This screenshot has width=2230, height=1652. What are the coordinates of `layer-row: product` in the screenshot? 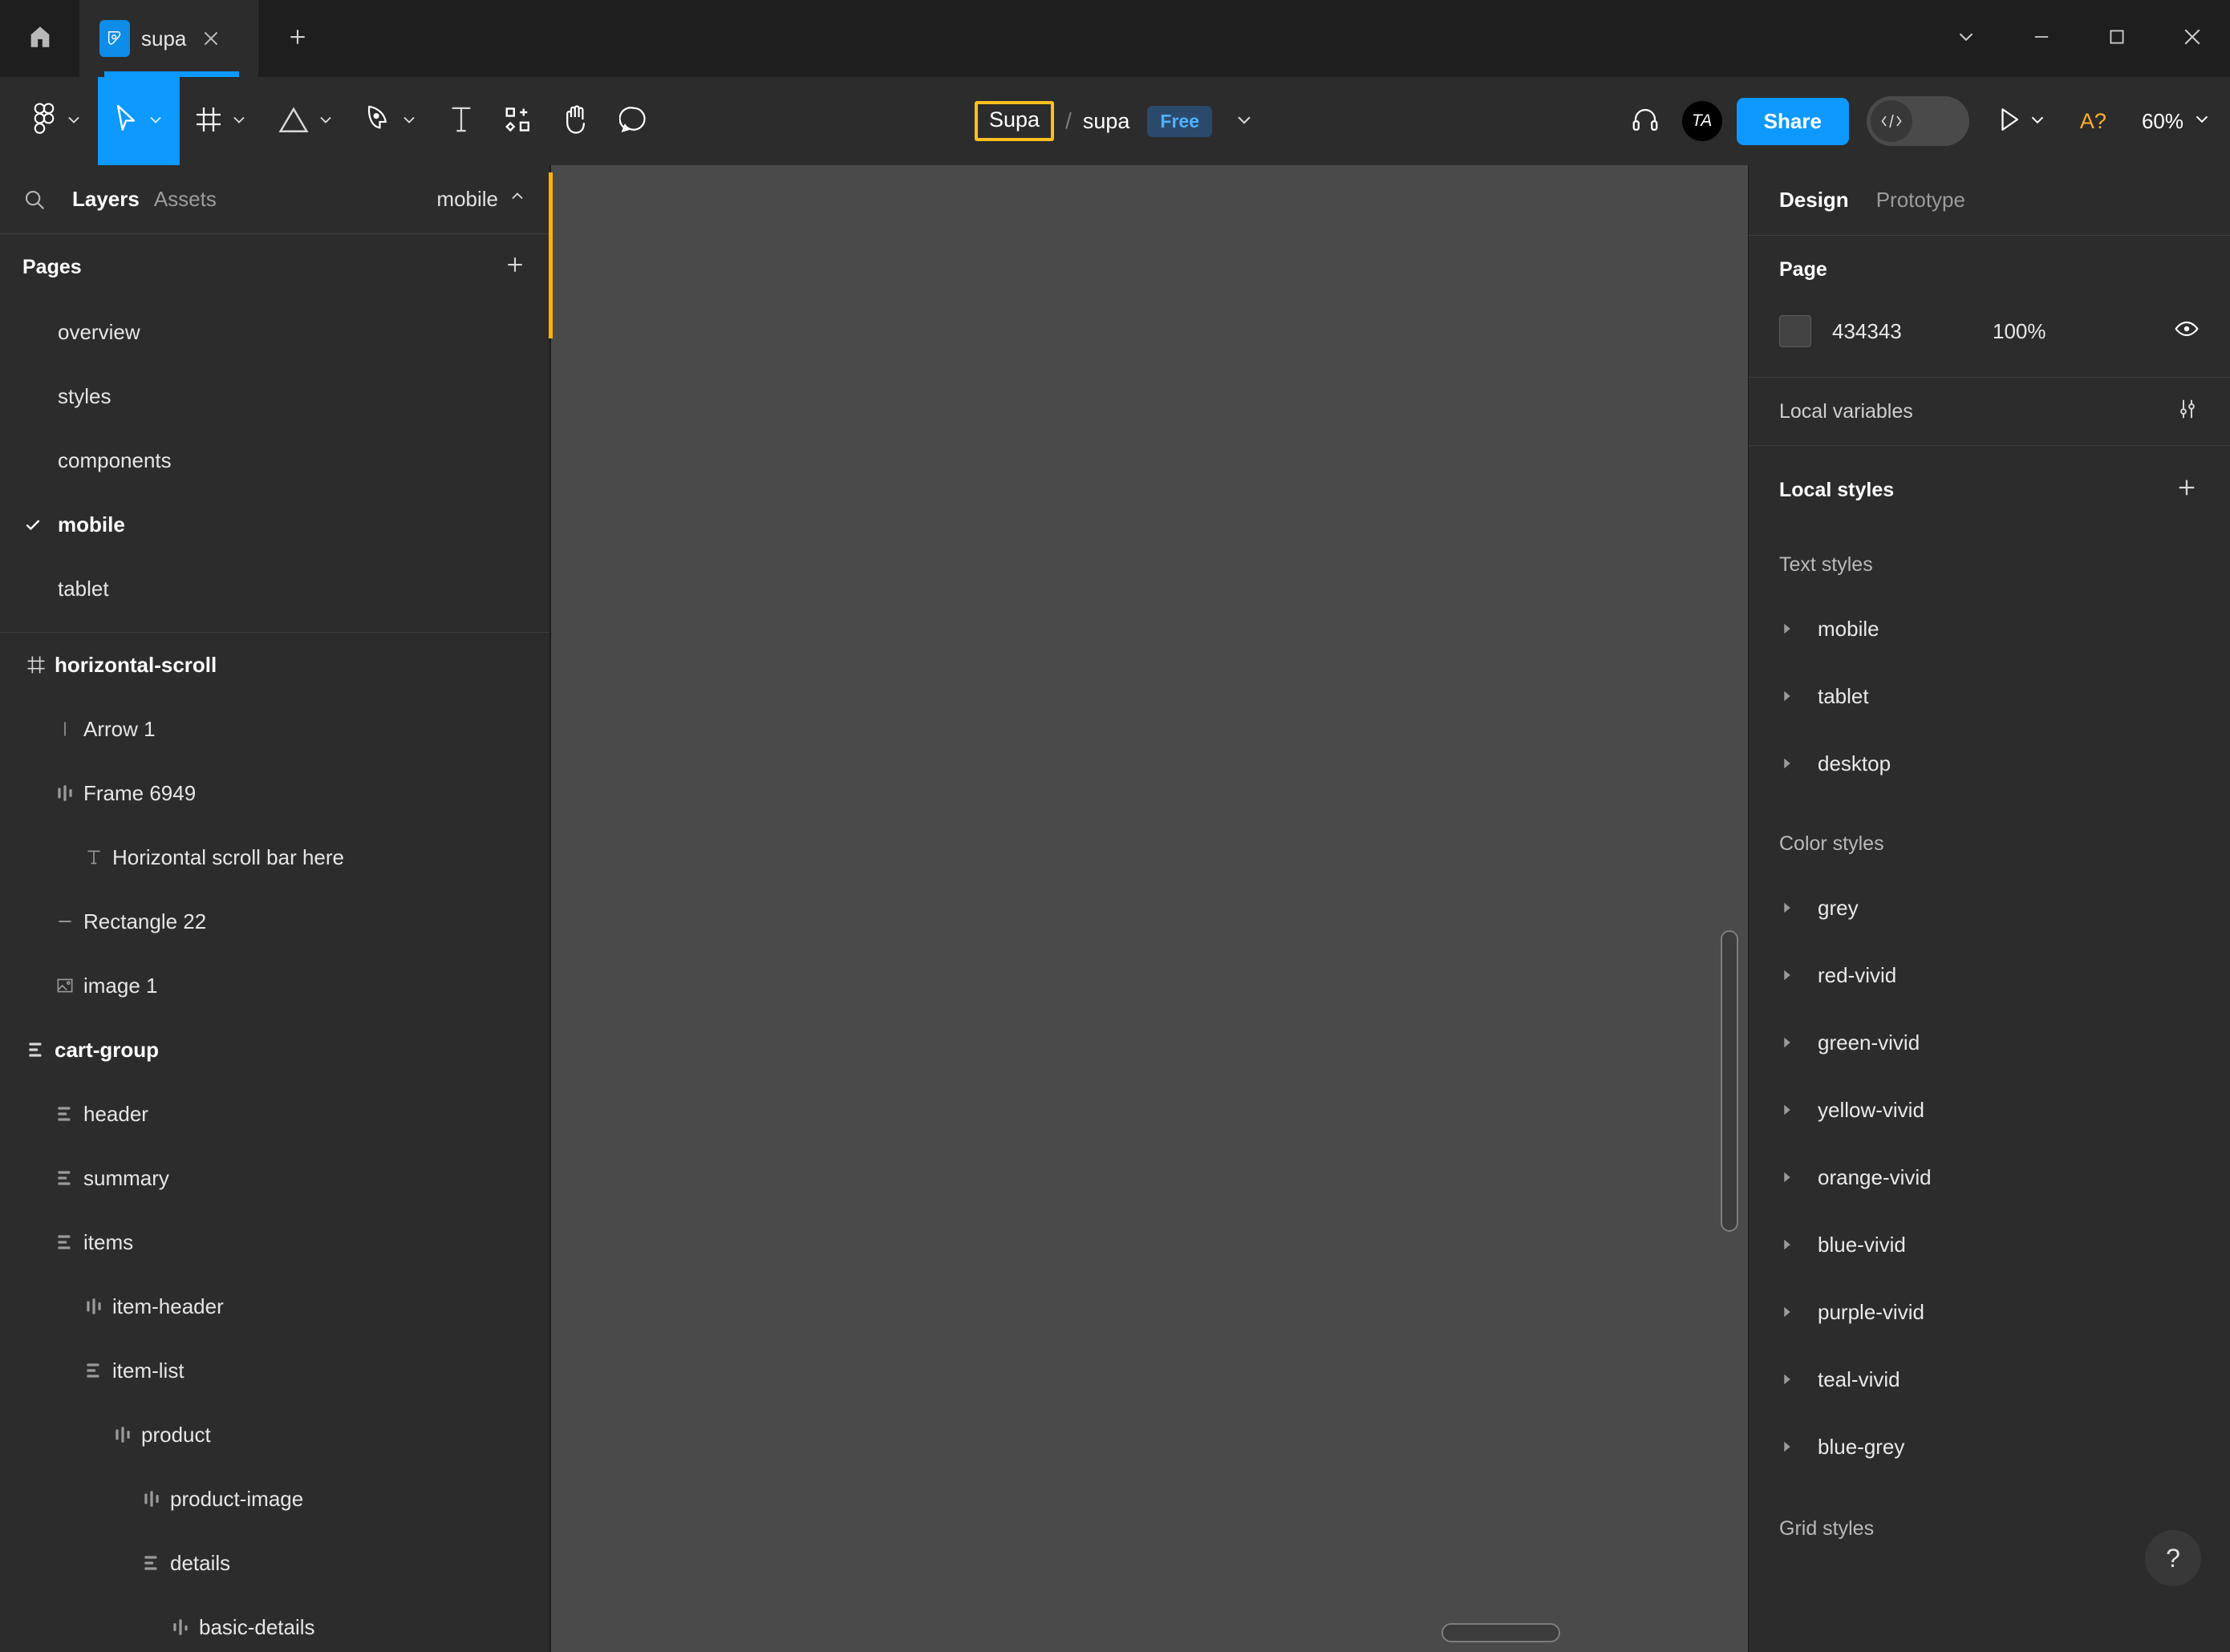 It's located at (274, 1435).